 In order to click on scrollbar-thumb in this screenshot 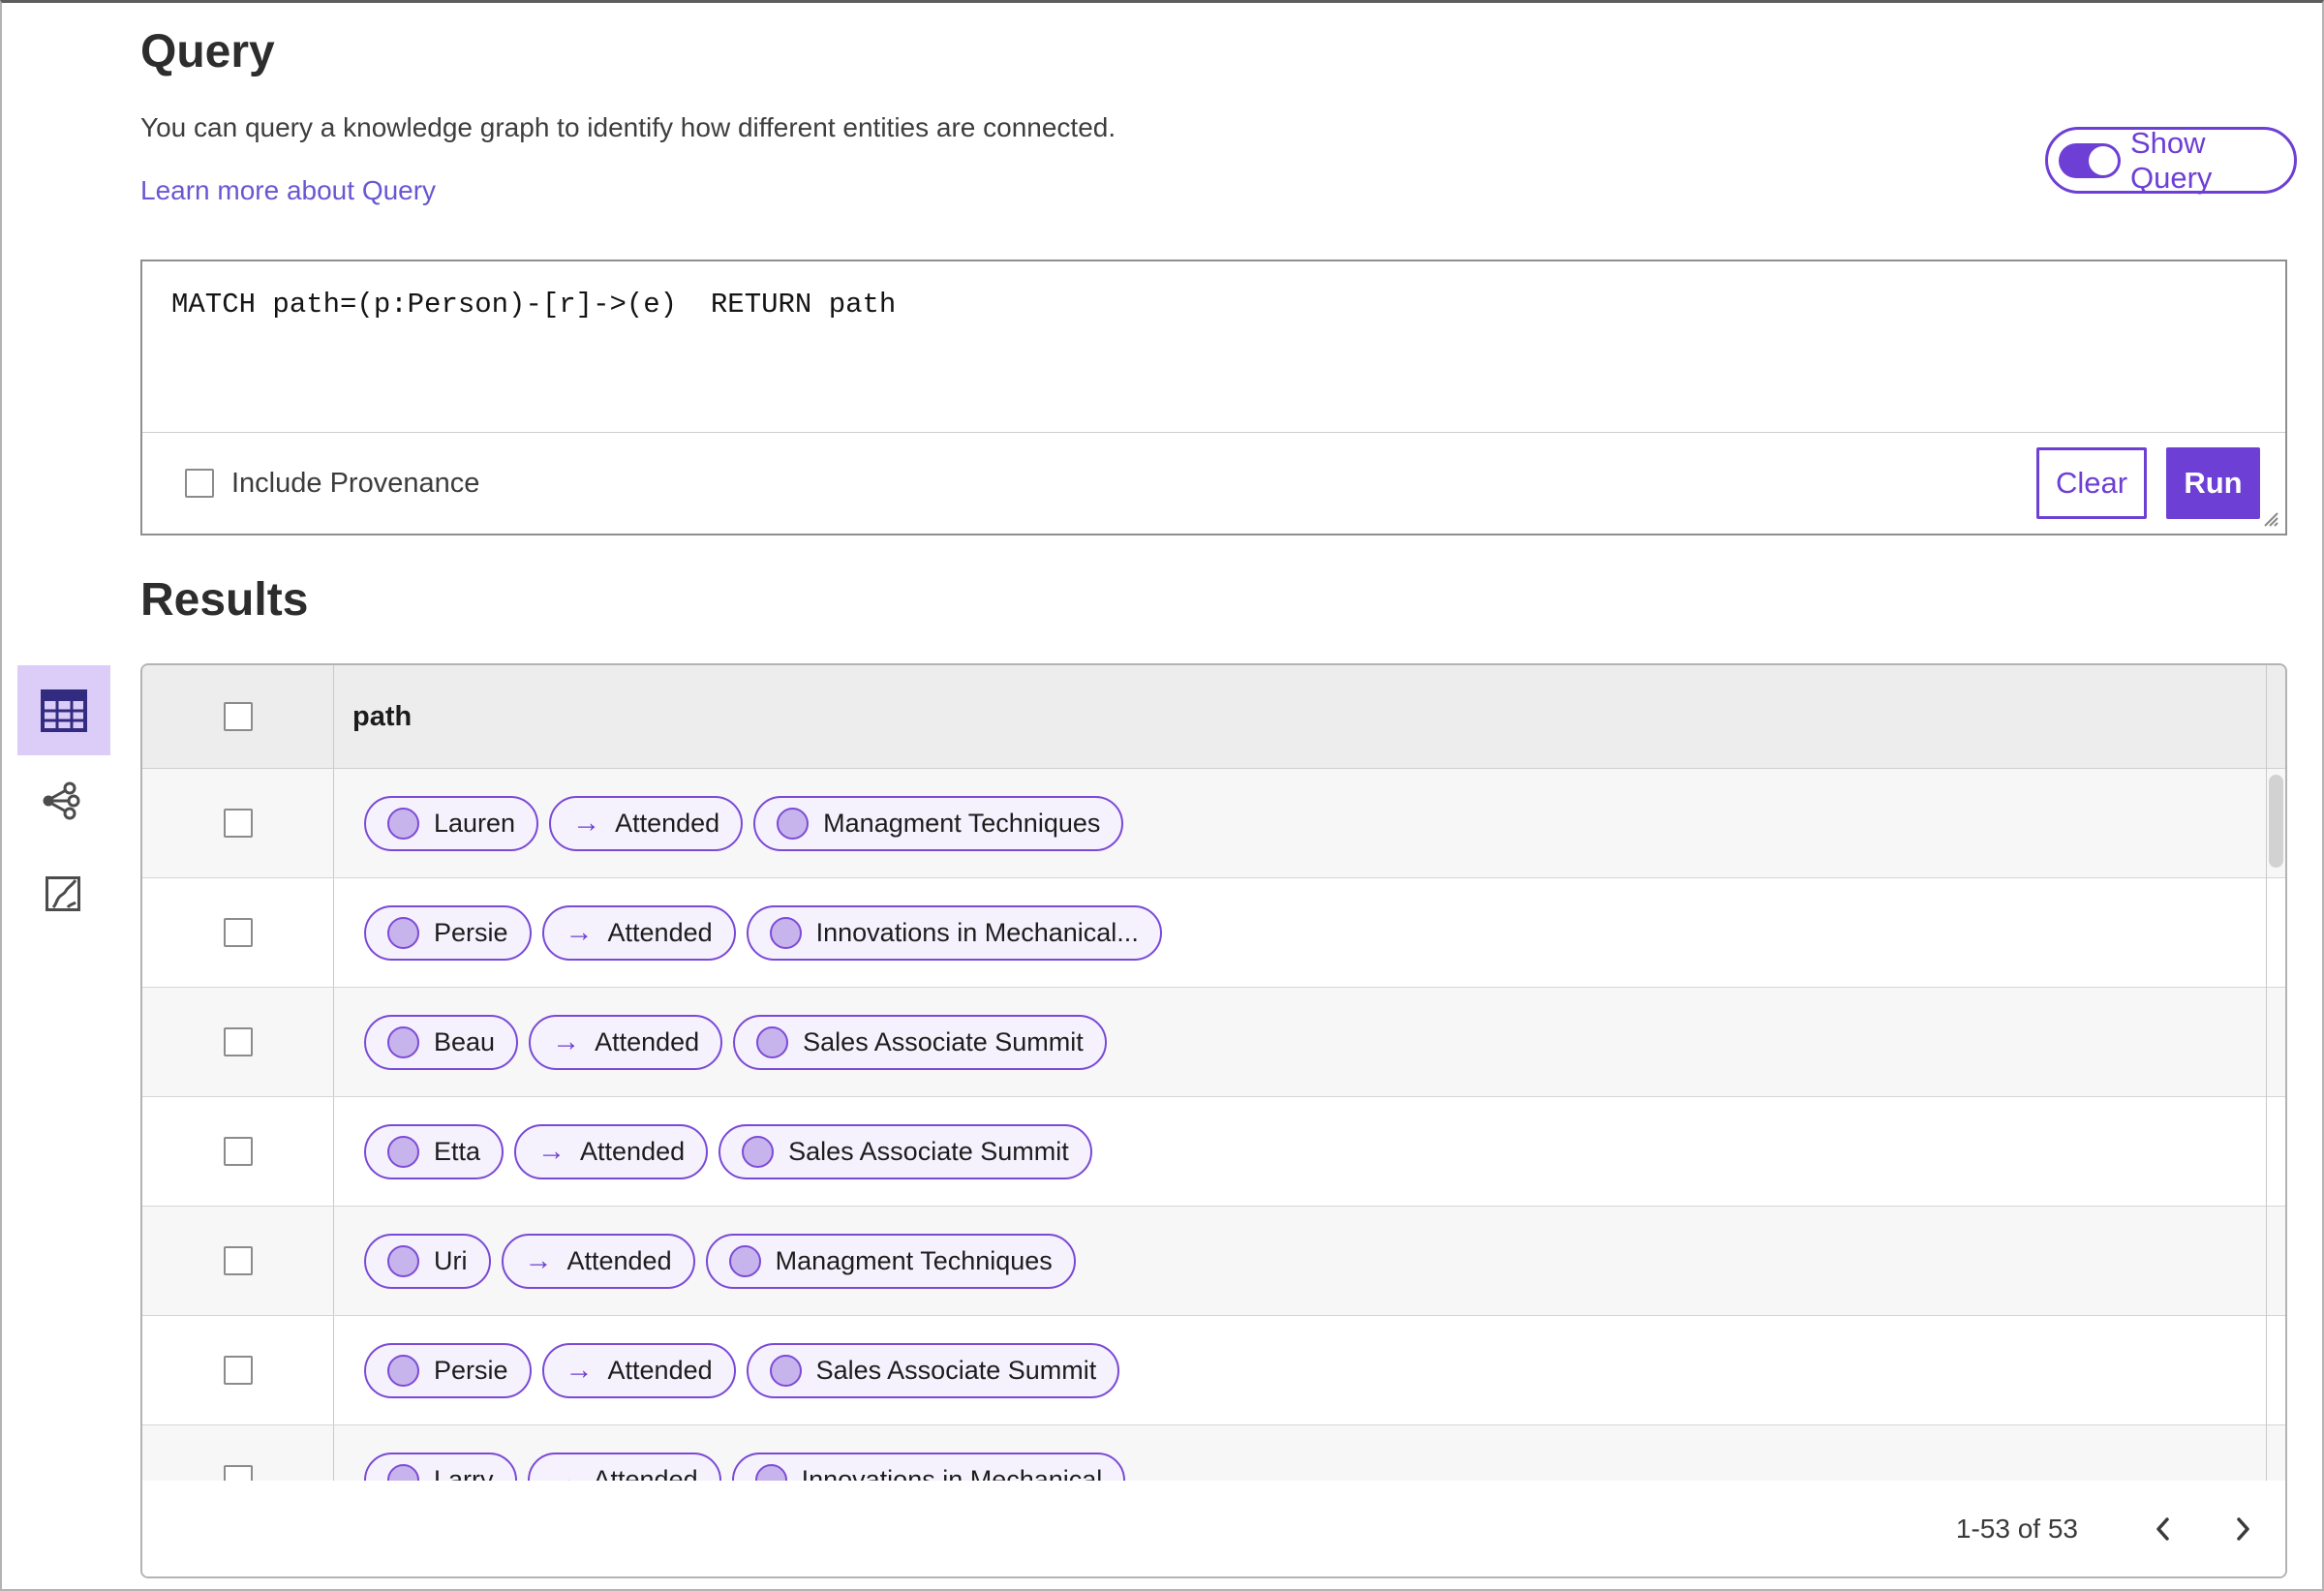, I will do `click(2276, 821)`.